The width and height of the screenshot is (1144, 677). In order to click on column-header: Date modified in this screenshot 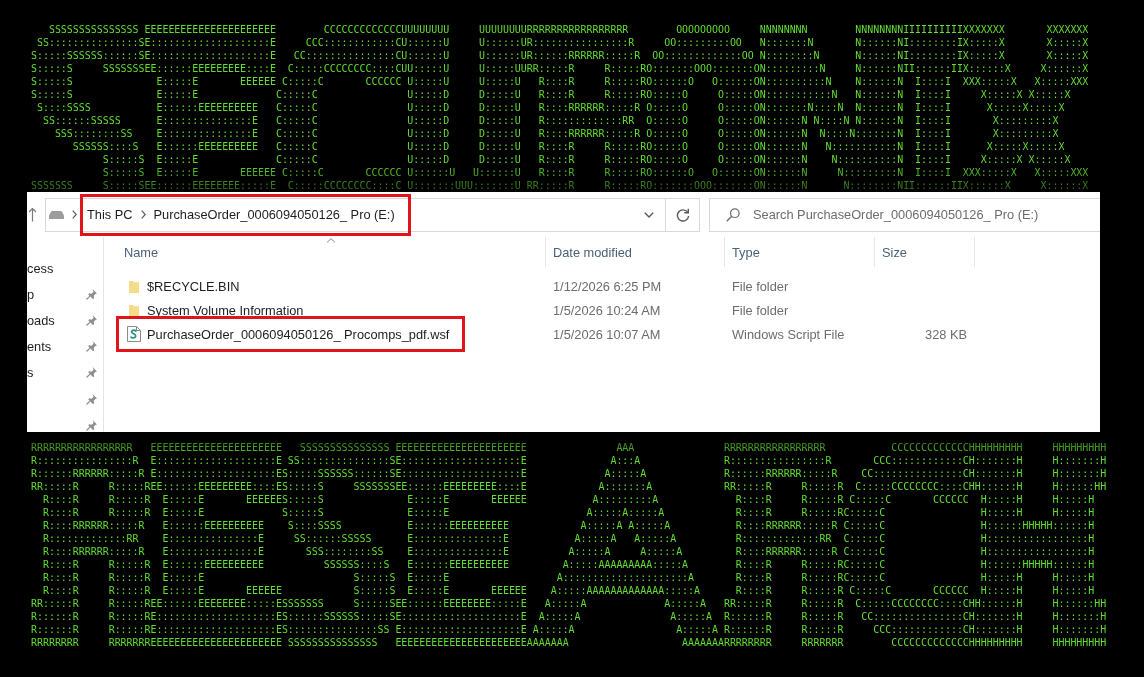, I will do `click(635, 252)`.